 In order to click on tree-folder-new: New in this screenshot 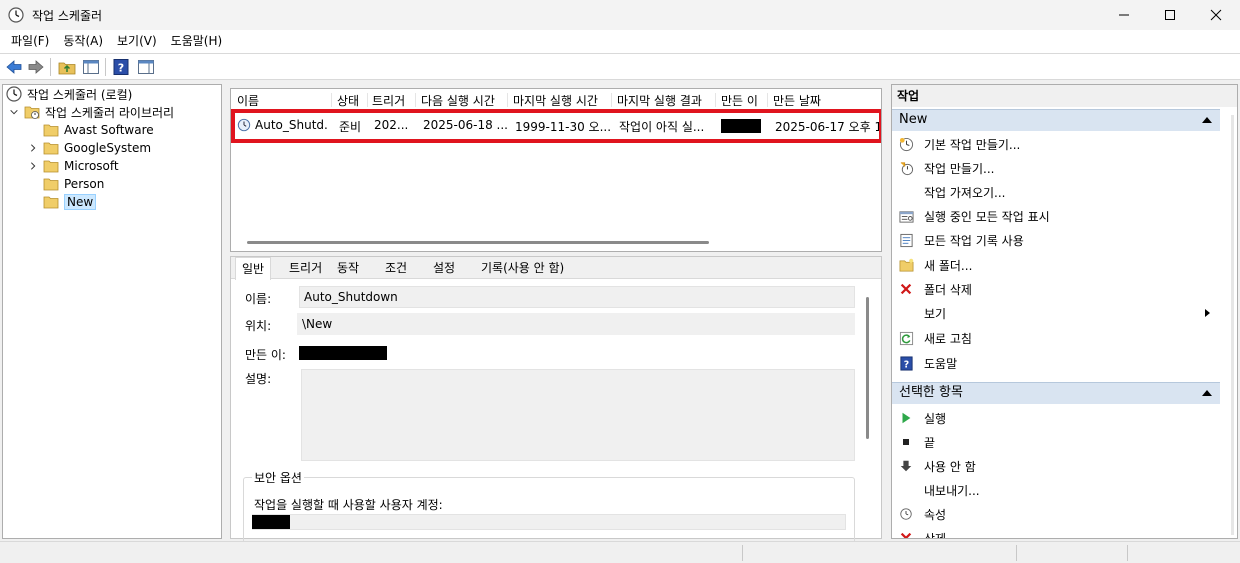, I will do `click(70, 202)`.